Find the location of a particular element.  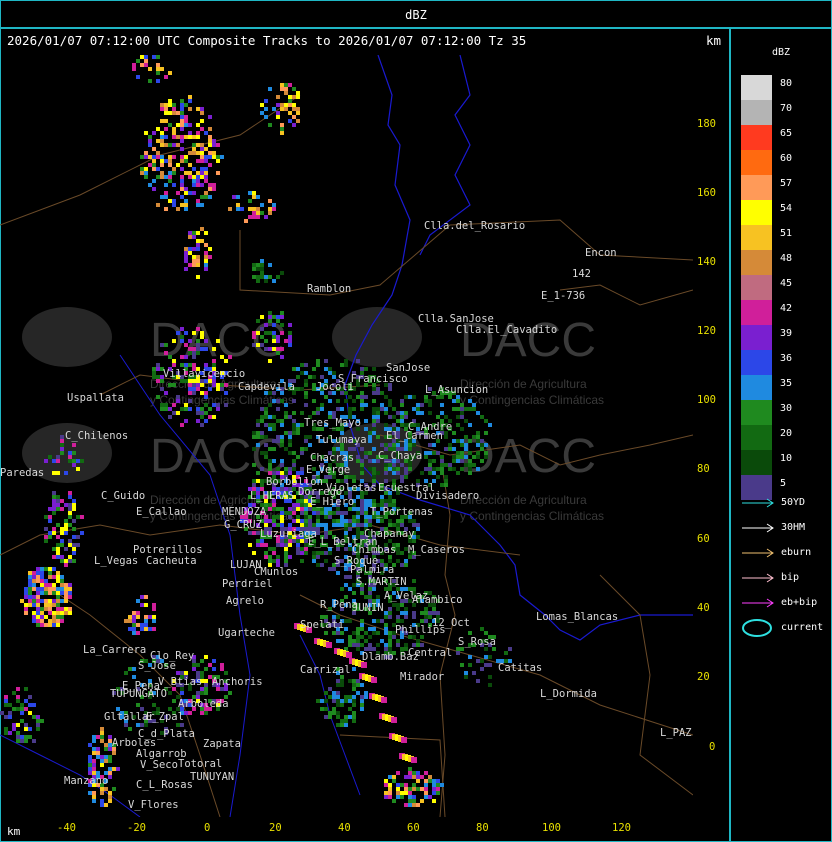

place-label: Palmira is located at coordinates (372, 570).